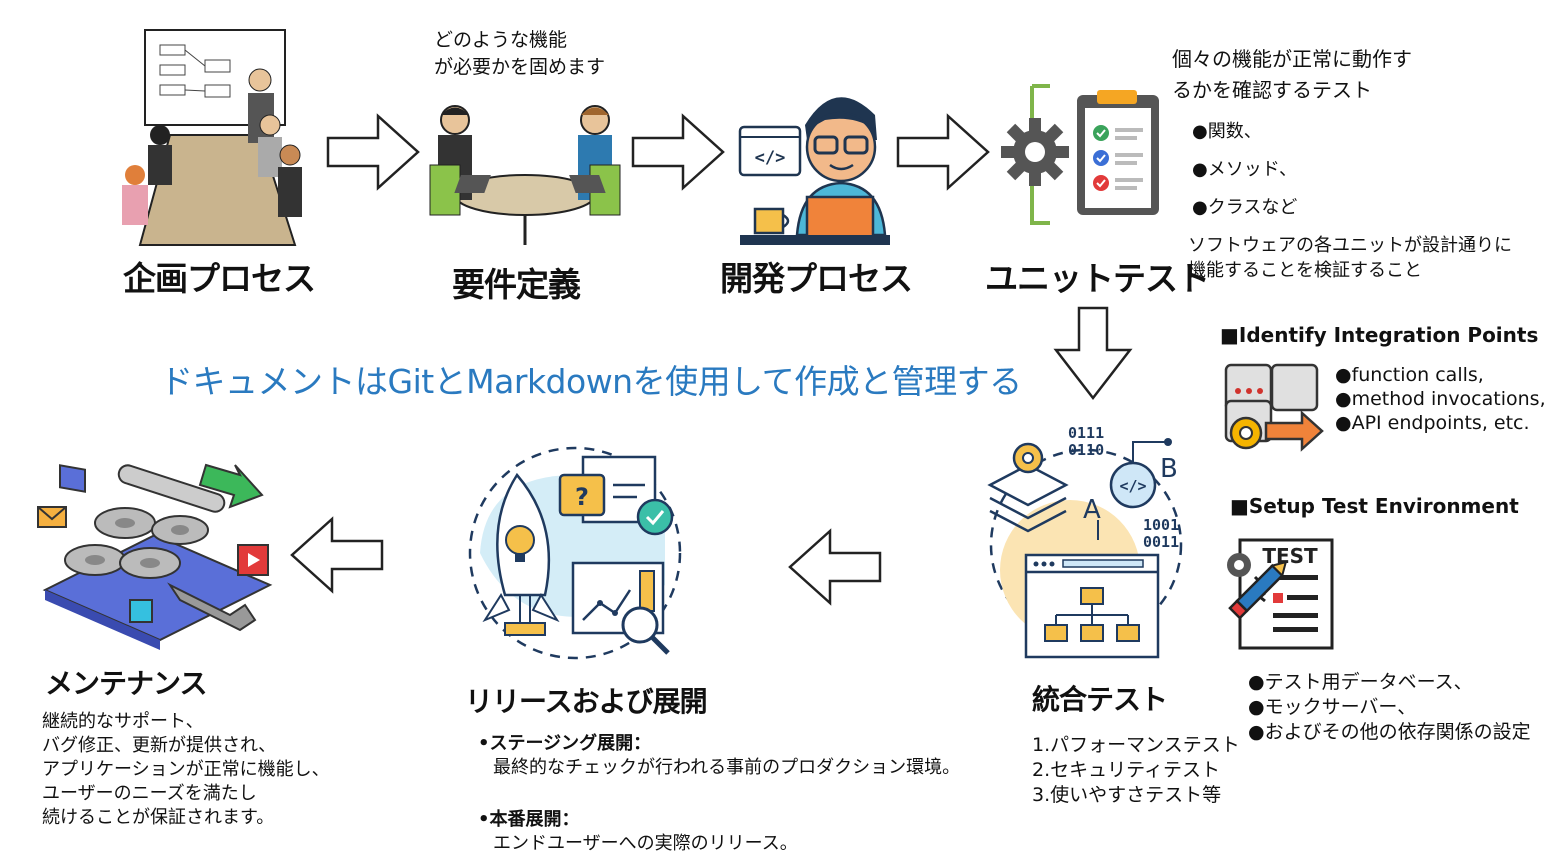 This screenshot has height=861, width=1554. Describe the element at coordinates (1126, 770) in the screenshot. I see `integration-test-item-2: 2.セキュリティテスト` at that location.